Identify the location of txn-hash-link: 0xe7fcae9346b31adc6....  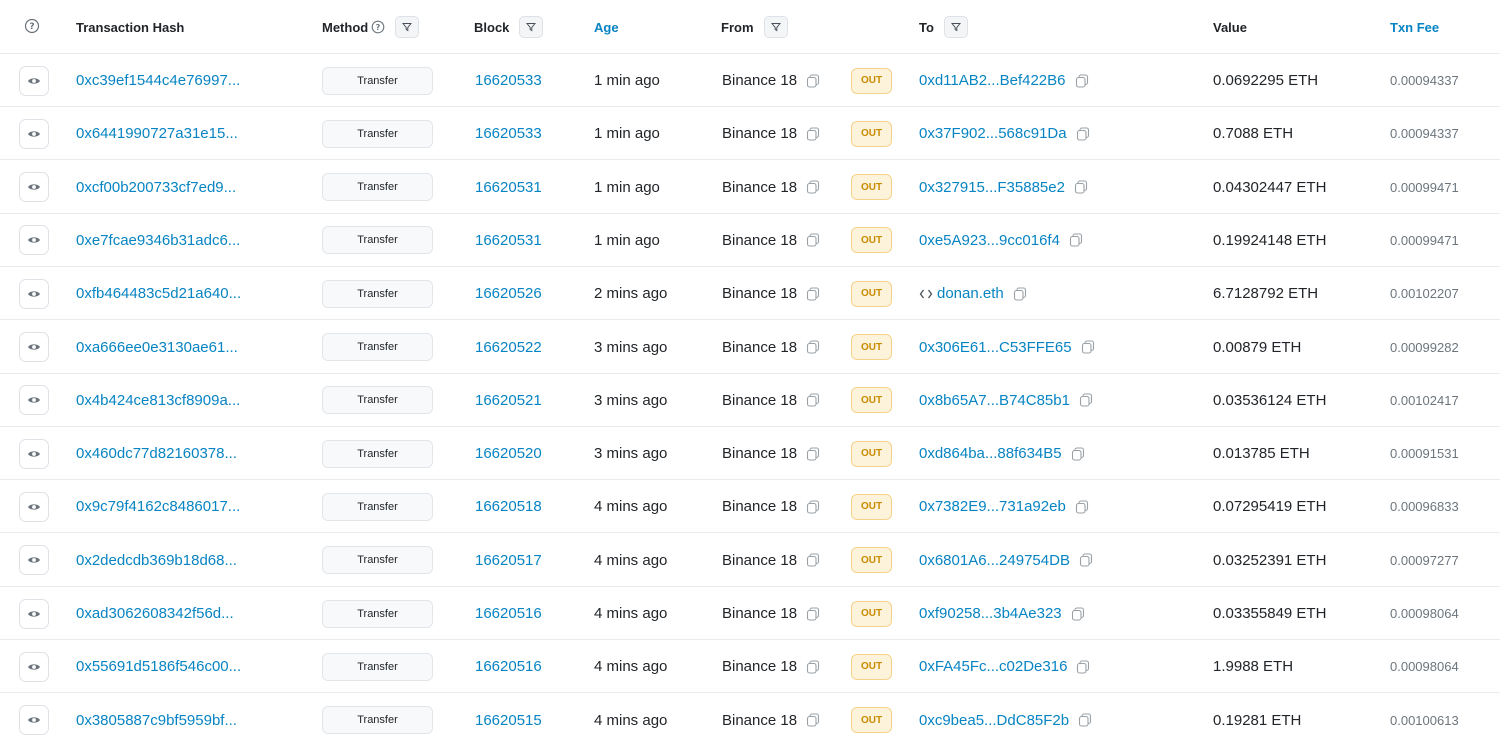
(158, 240).